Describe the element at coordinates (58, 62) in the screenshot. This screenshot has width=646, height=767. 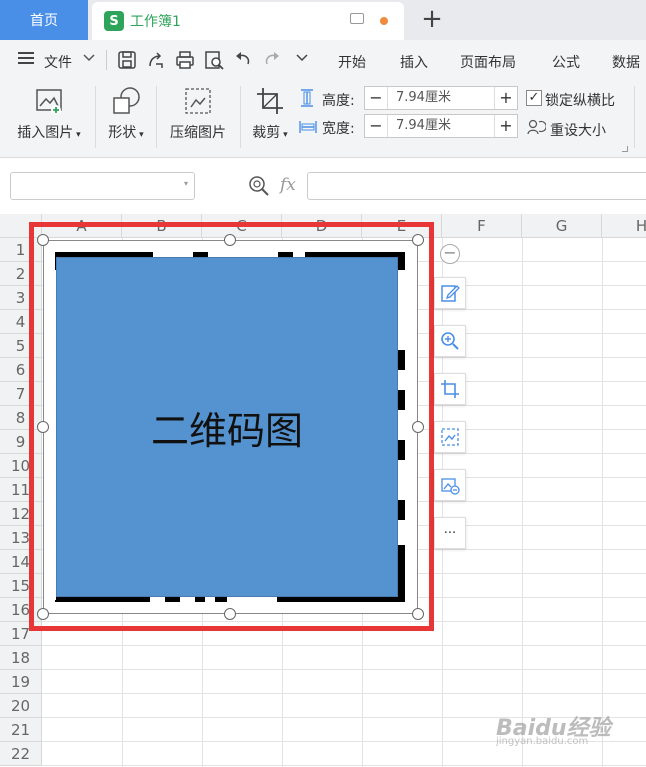
I see `menu-file: 文件` at that location.